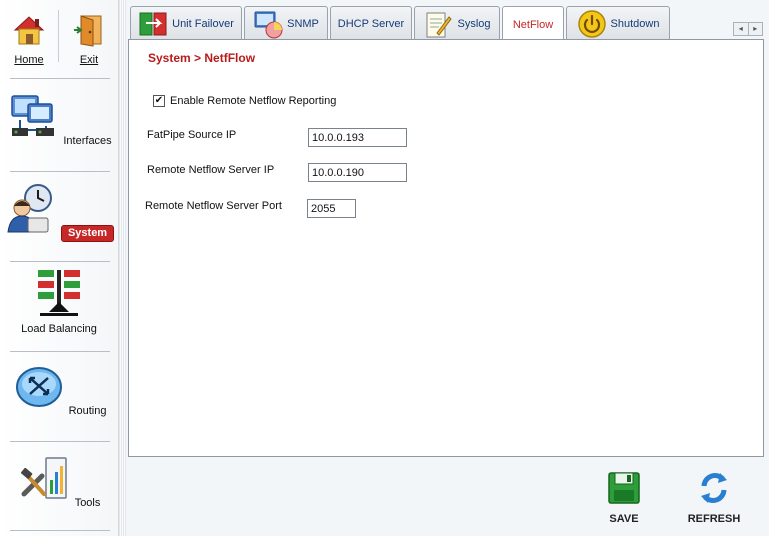  I want to click on tab-dhcp-server: DHCP Server, so click(371, 23).